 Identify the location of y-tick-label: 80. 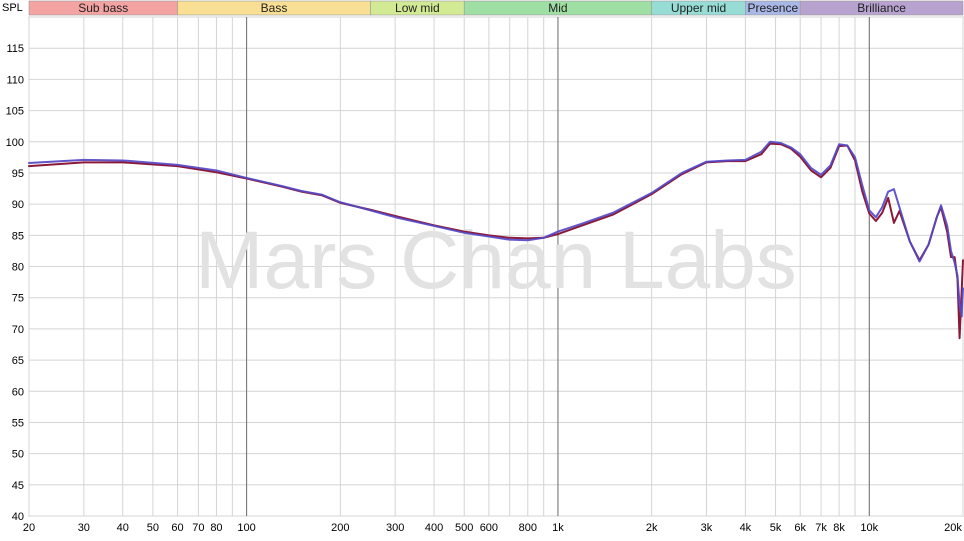
(18, 268).